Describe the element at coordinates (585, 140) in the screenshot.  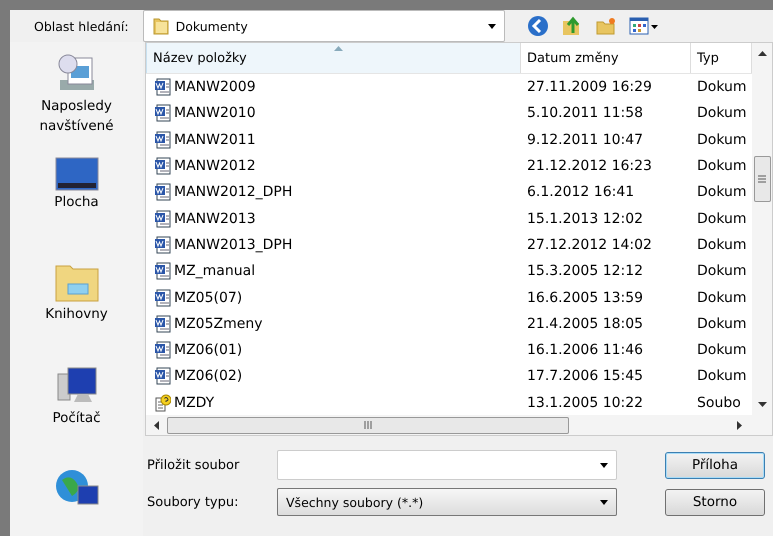
I see `date-cell-text: 9.12.2011 10:47` at that location.